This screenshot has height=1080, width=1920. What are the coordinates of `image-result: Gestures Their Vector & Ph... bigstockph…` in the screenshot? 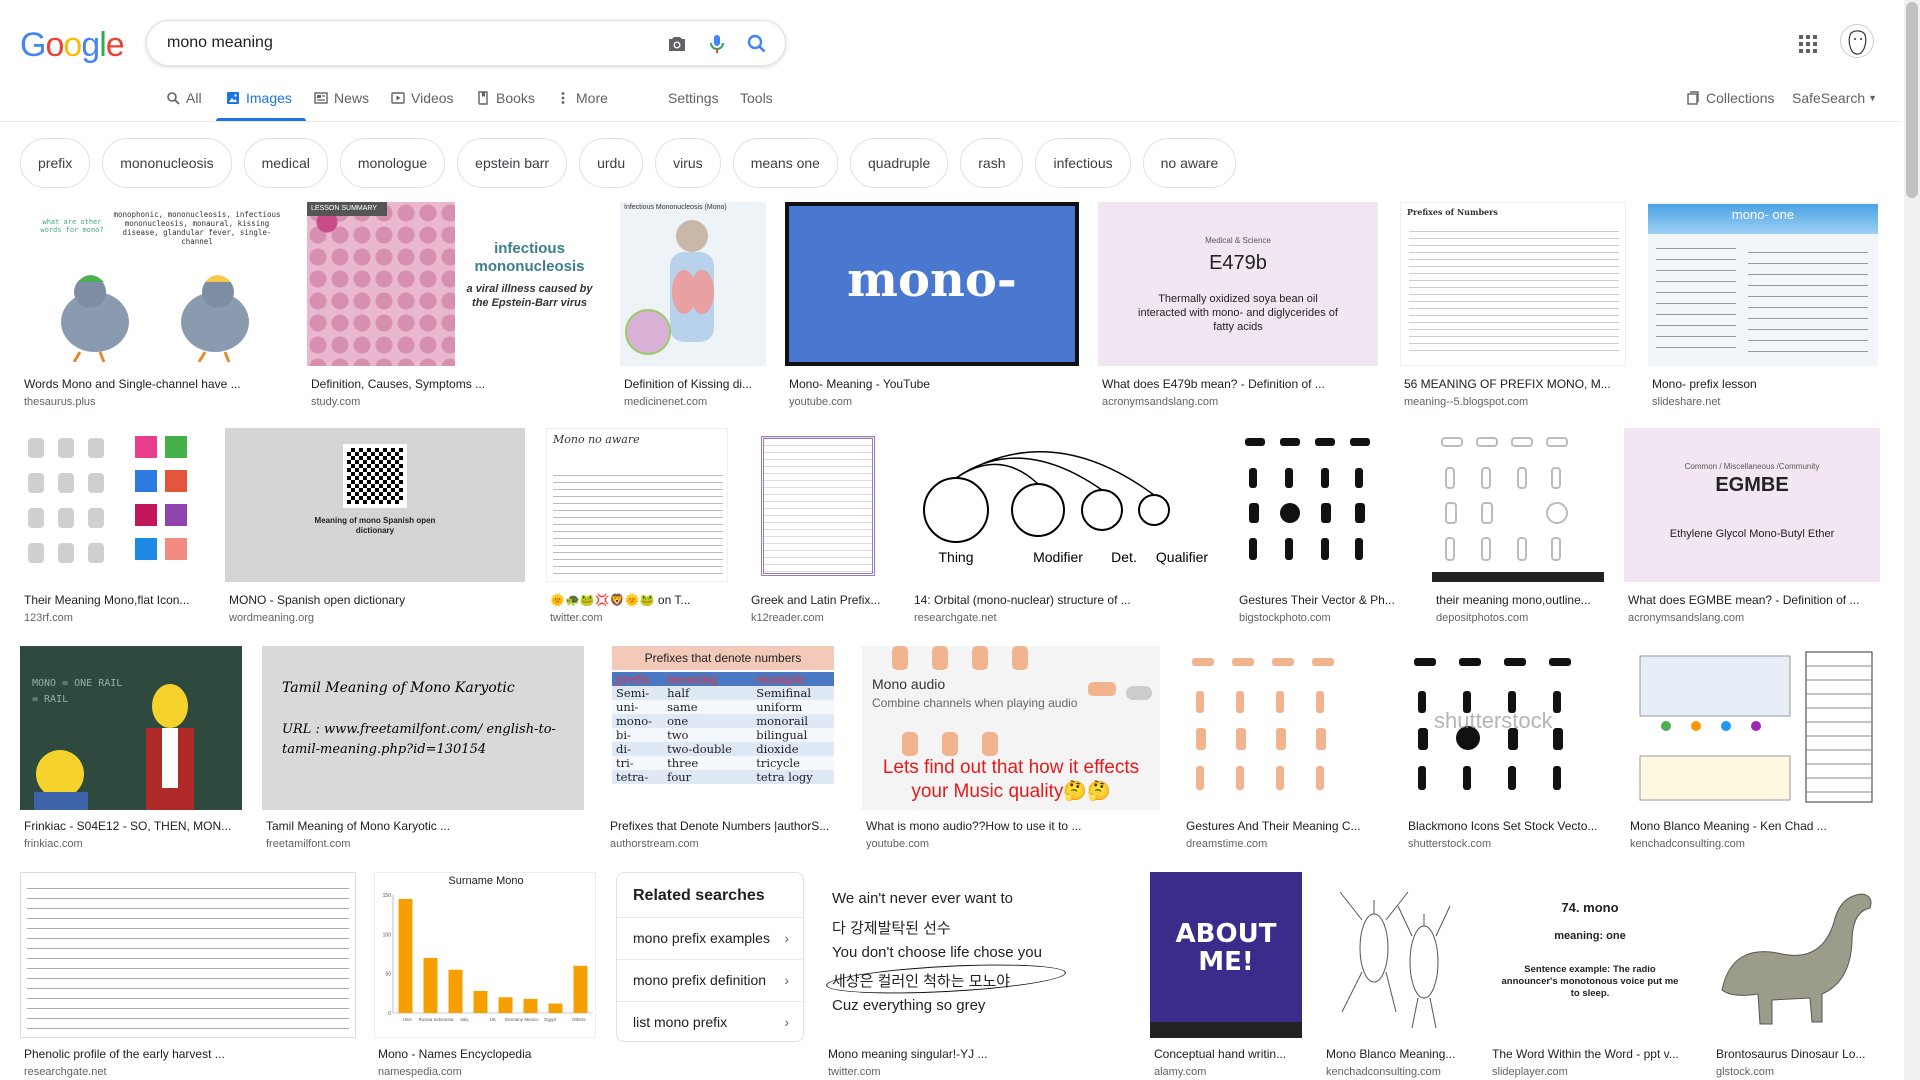 It's located at (1323, 526).